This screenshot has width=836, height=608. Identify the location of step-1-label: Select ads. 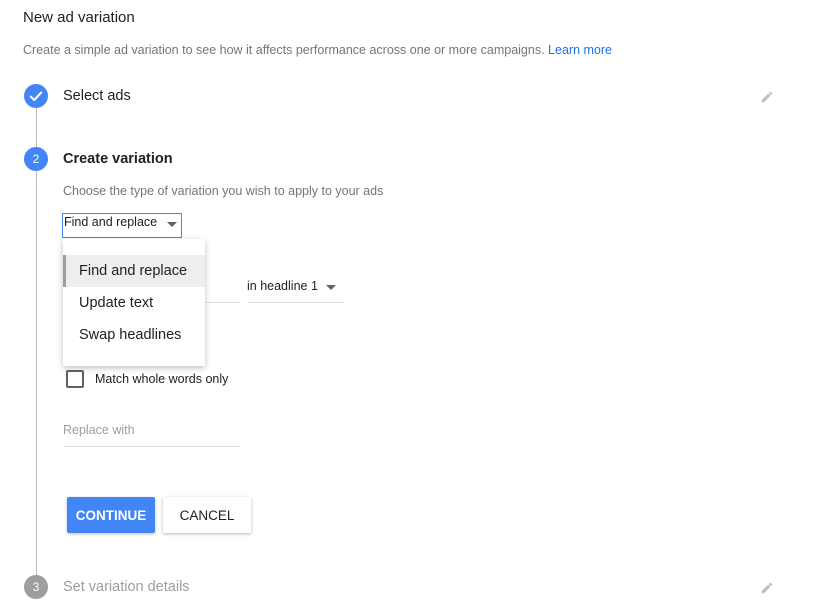
(97, 96).